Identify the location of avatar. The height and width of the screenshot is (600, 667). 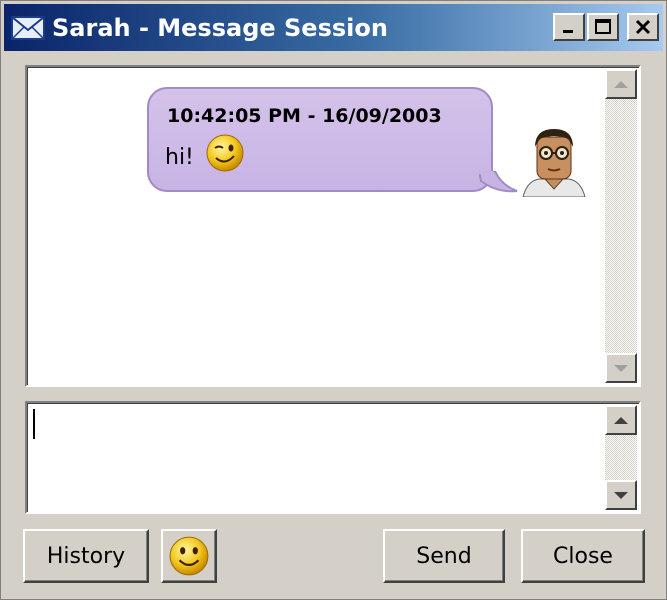
(554, 161).